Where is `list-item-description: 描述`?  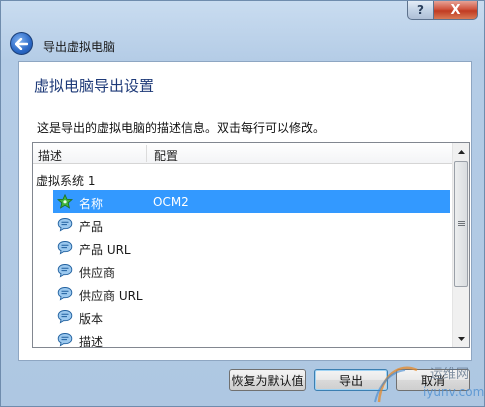 list-item-description: 描述 is located at coordinates (251, 338).